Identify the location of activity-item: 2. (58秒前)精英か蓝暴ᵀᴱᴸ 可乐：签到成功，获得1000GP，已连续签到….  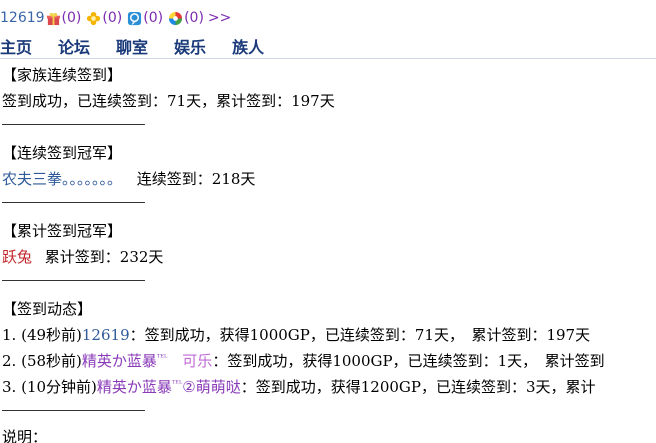
(303, 360).